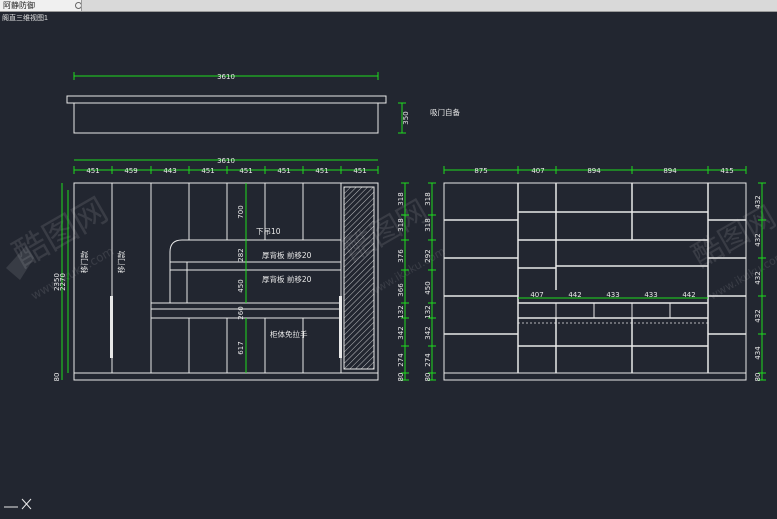  What do you see at coordinates (241, 312) in the screenshot?
I see `left-inner-dim-4: 260` at bounding box center [241, 312].